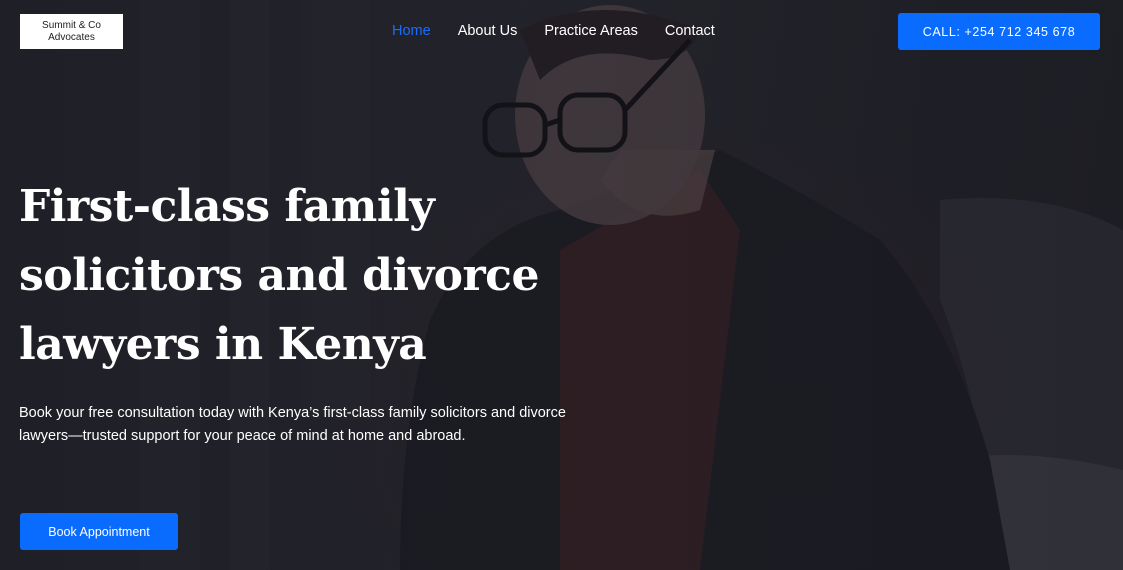 This screenshot has width=1123, height=570. Describe the element at coordinates (999, 31) in the screenshot. I see `call-button: CALL: +254 712 345 678` at that location.